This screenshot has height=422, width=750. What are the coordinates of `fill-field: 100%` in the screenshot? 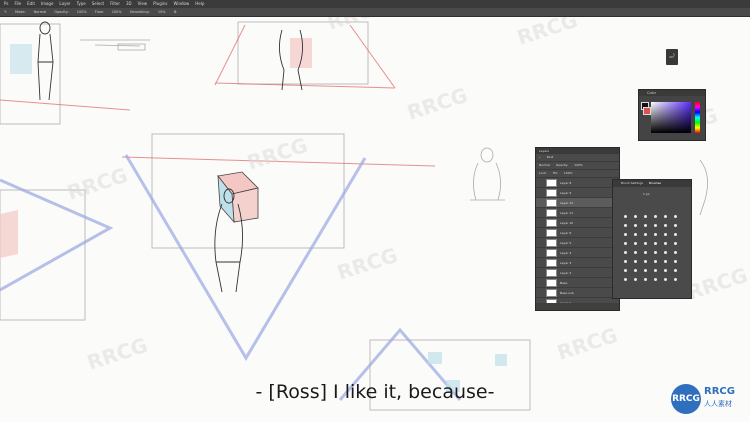 It's located at (568, 173).